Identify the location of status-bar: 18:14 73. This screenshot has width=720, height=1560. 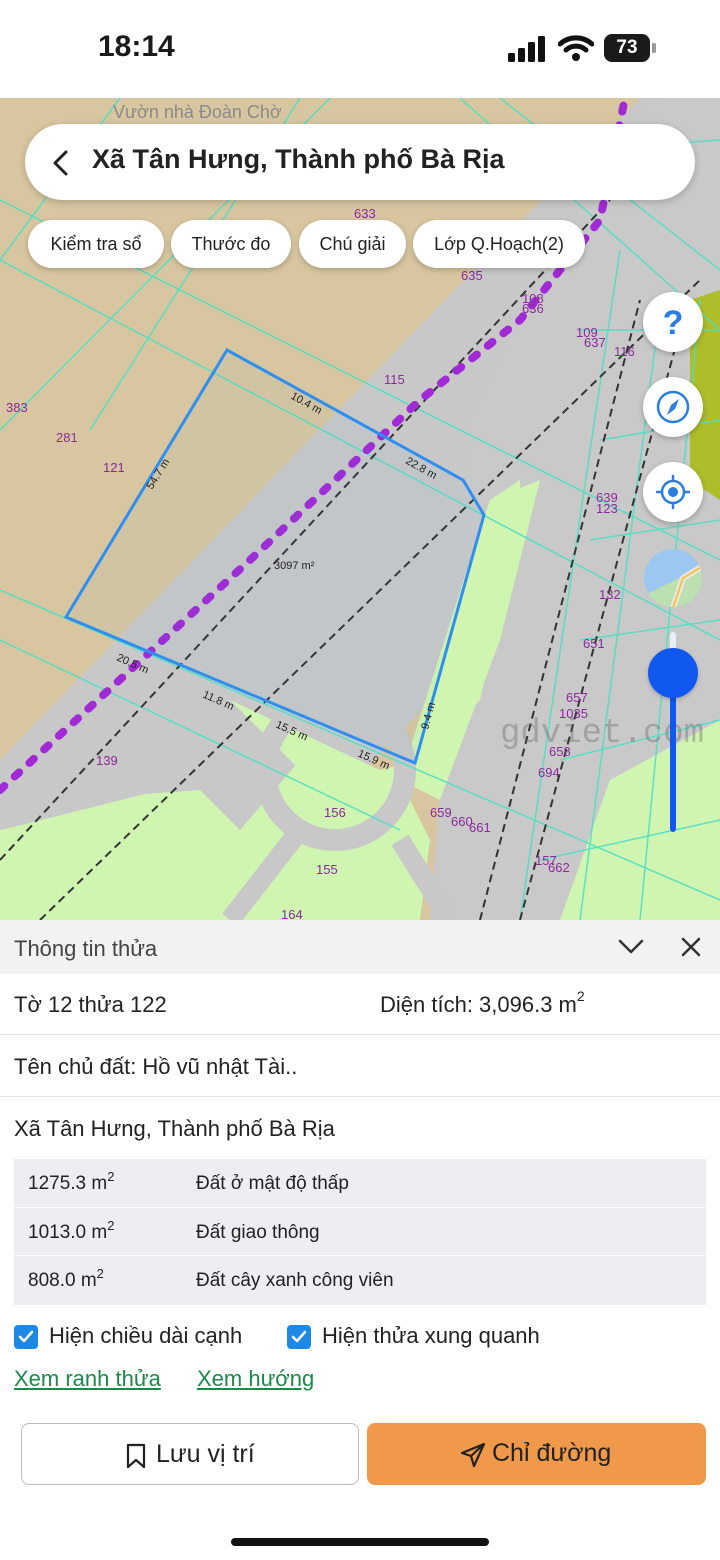
(360, 49).